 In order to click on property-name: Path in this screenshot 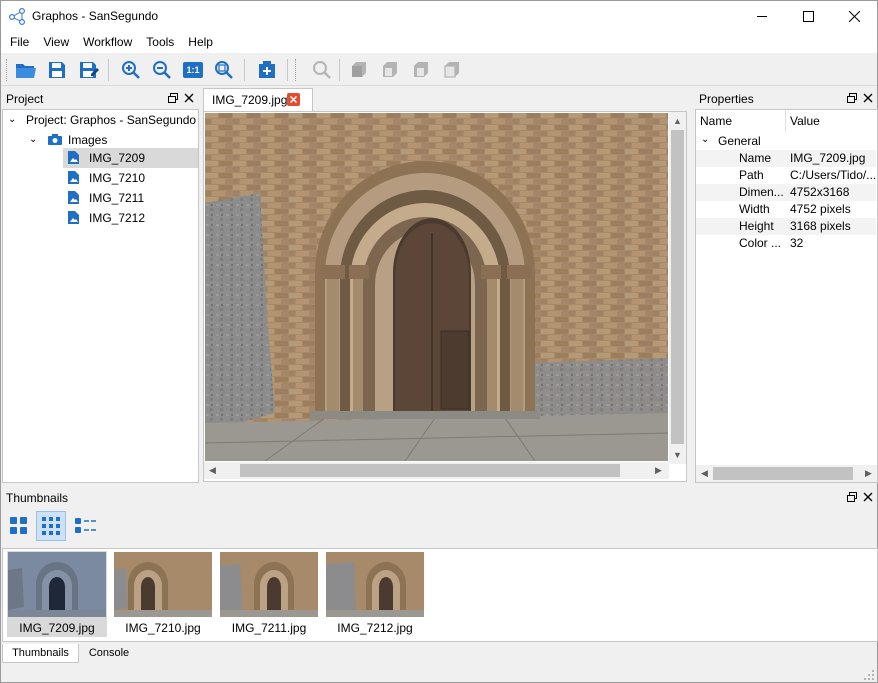, I will do `click(751, 175)`.